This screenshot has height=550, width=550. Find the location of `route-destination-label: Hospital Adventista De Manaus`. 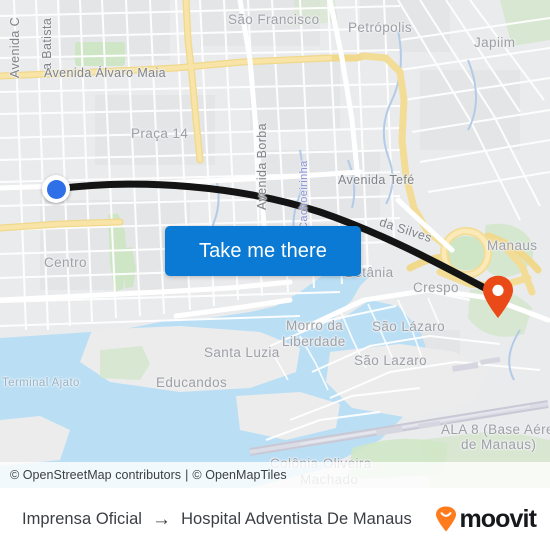

route-destination-label: Hospital Adventista De Manaus is located at coordinates (296, 518).